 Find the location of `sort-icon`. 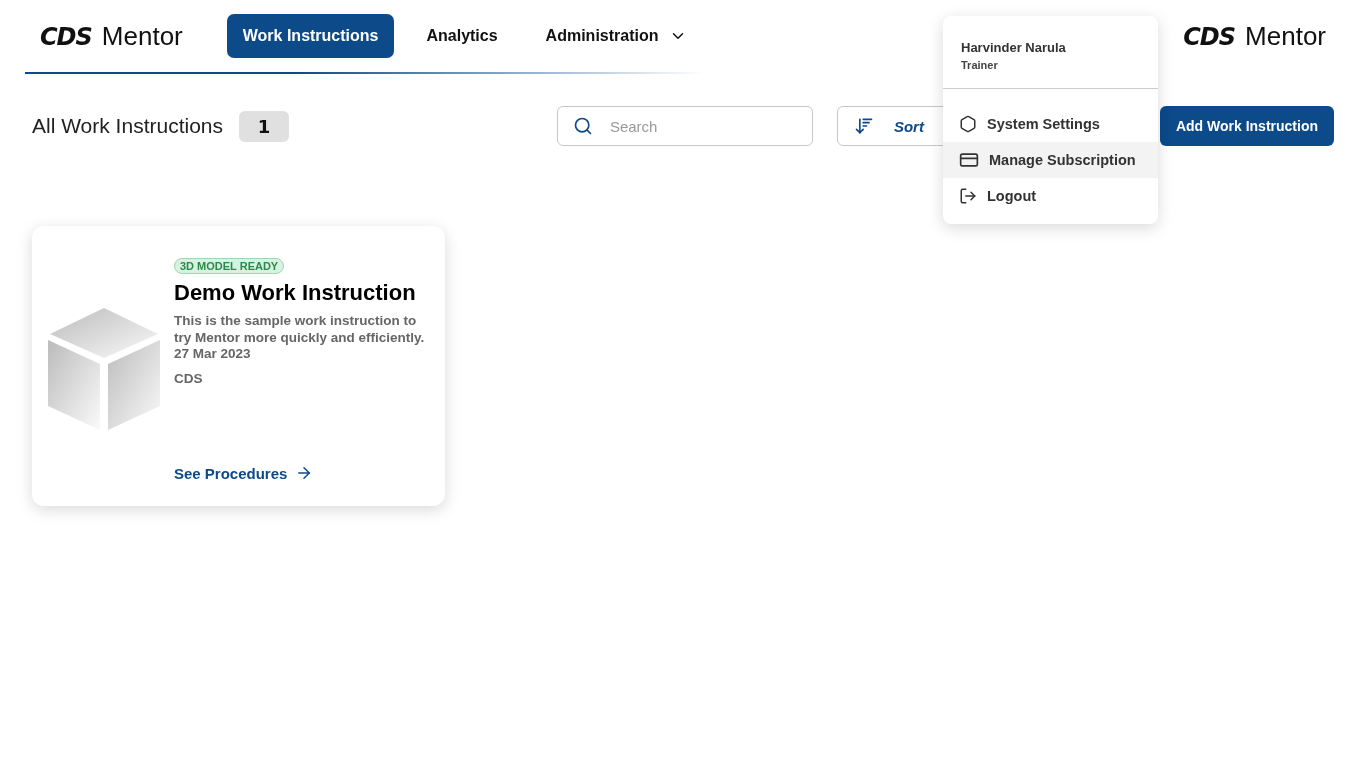

sort-icon is located at coordinates (863, 126).